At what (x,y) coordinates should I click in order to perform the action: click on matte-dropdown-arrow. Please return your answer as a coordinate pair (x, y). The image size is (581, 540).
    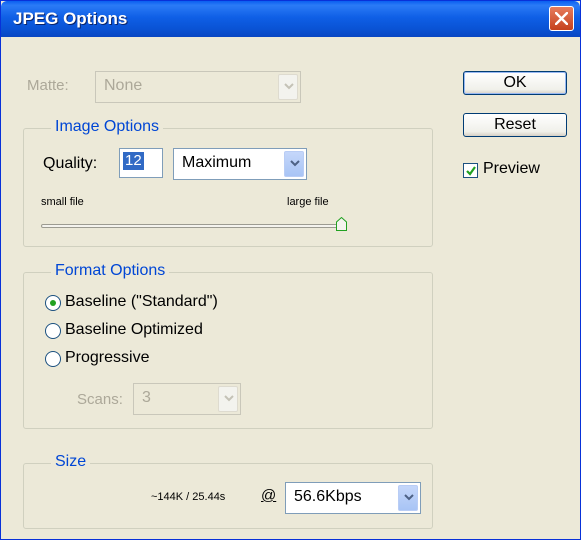
    Looking at the image, I should click on (288, 87).